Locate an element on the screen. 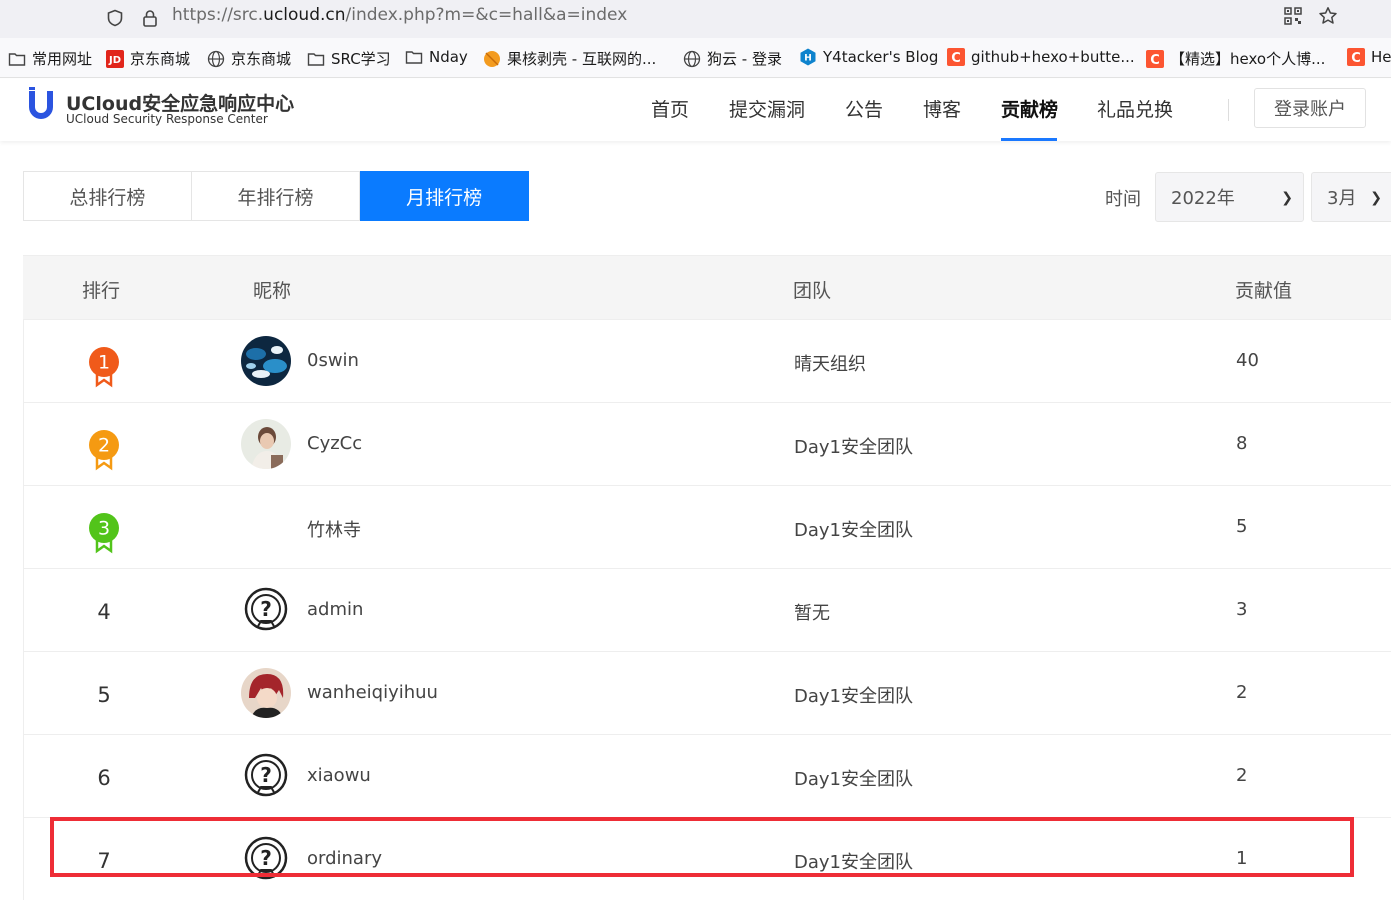 This screenshot has height=900, width=1391. orange-icon is located at coordinates (492, 58).